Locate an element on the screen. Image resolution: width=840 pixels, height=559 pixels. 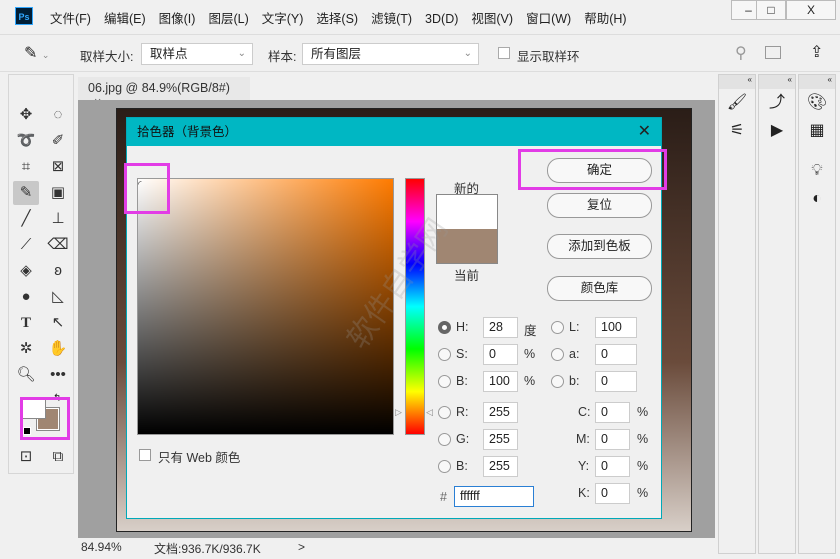
hex-label: # is located at coordinates (443, 497).